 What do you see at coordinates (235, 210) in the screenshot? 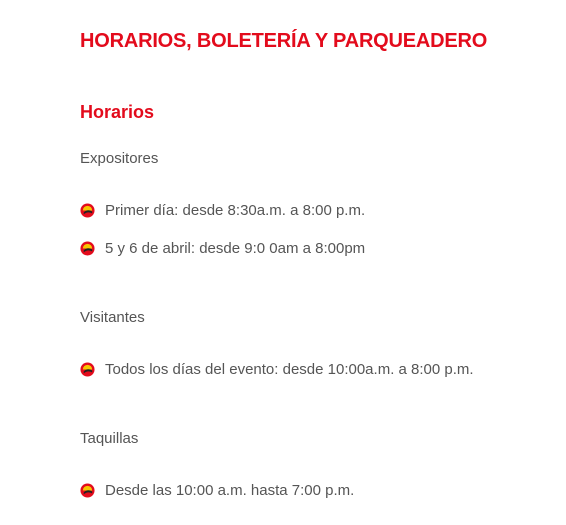
I see `list-item-text: Primer día: desde 8:30a.m. a 8:00 p.m.` at bounding box center [235, 210].